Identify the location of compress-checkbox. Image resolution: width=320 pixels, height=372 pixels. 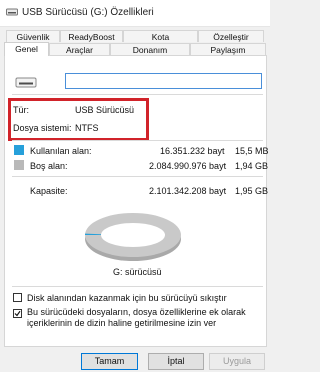
(17, 297).